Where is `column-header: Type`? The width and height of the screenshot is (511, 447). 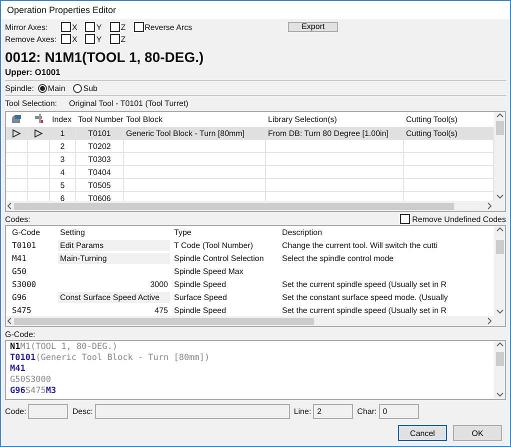 column-header: Type is located at coordinates (183, 232).